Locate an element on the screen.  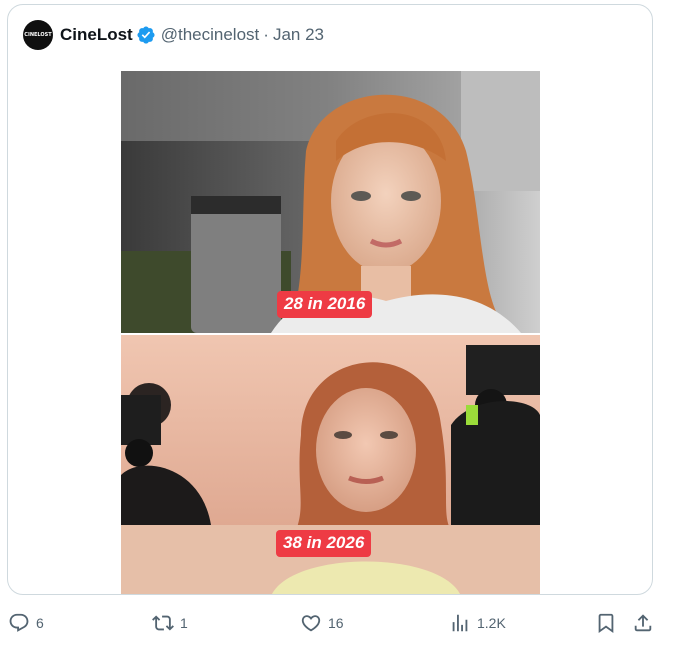
repost-icon is located at coordinates (163, 623).